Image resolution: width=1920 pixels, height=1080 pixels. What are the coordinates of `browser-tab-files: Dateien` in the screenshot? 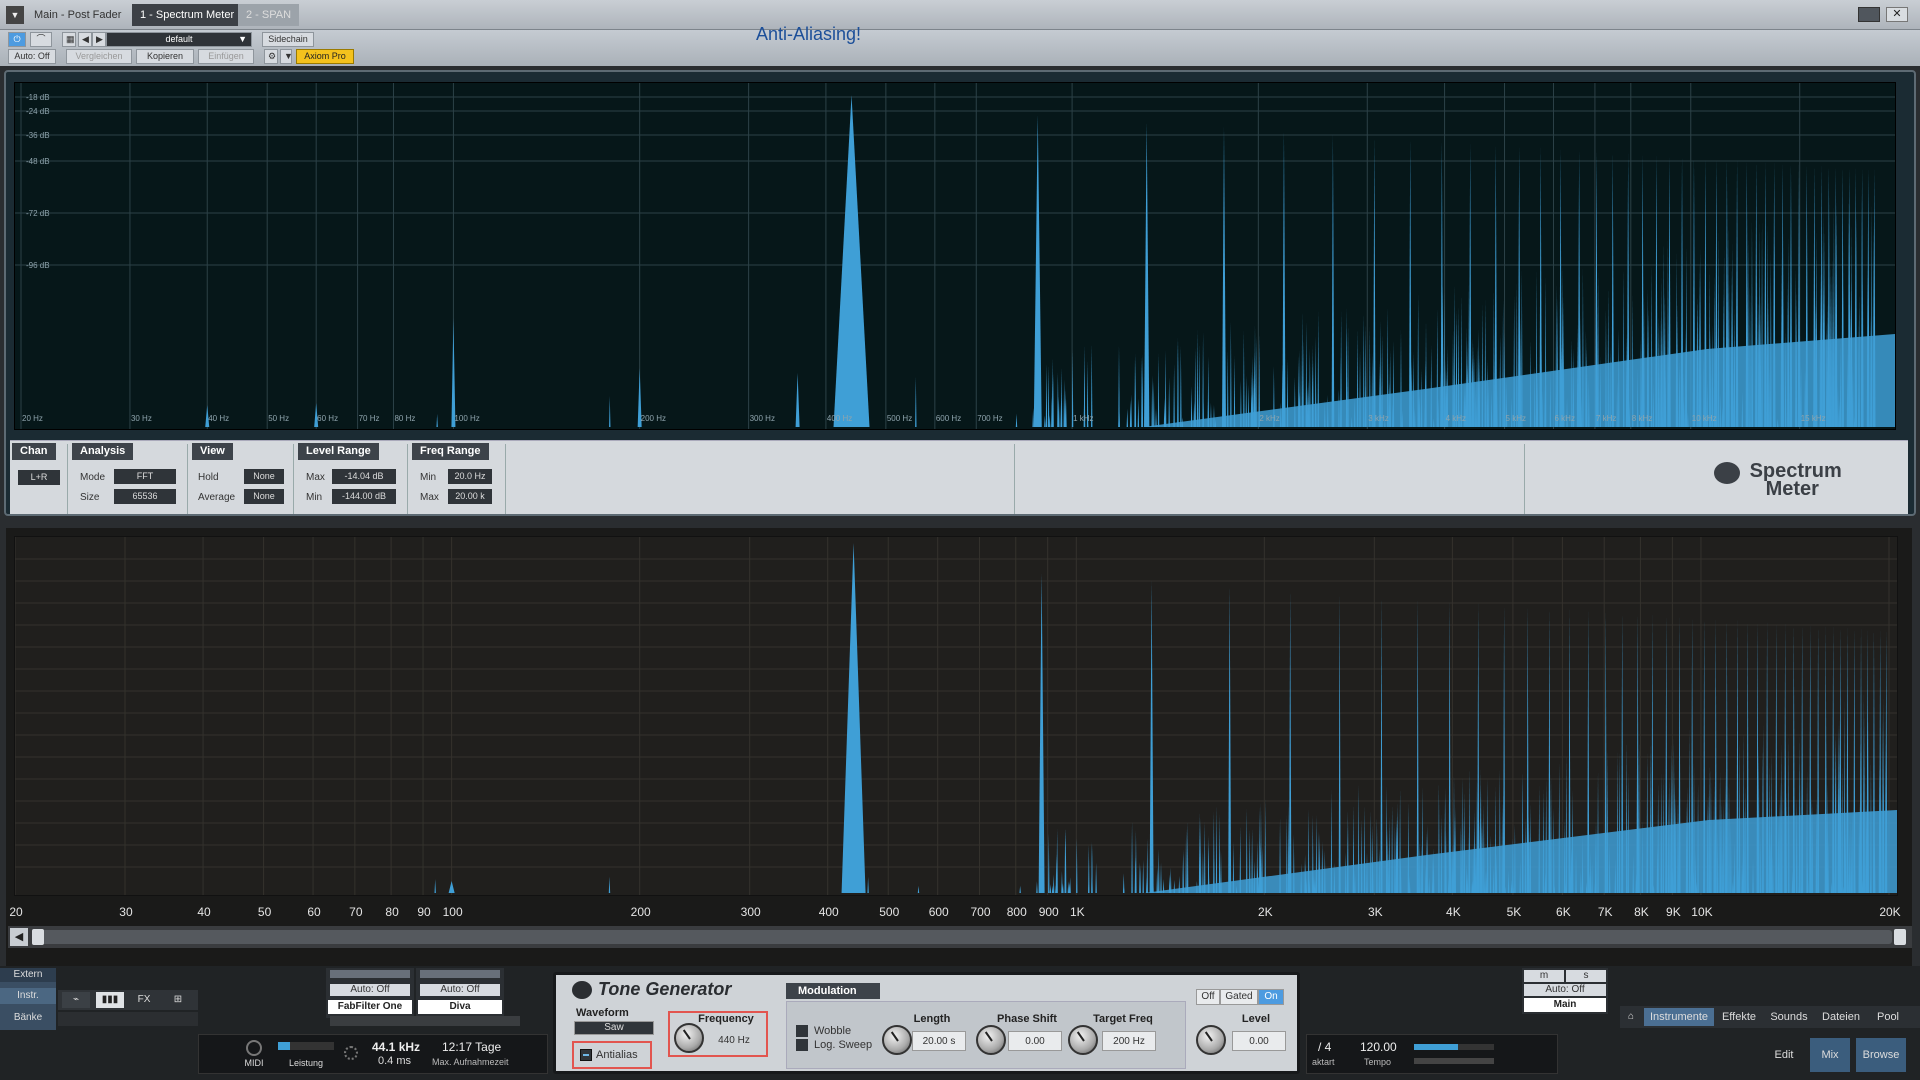 It's located at (1841, 1017).